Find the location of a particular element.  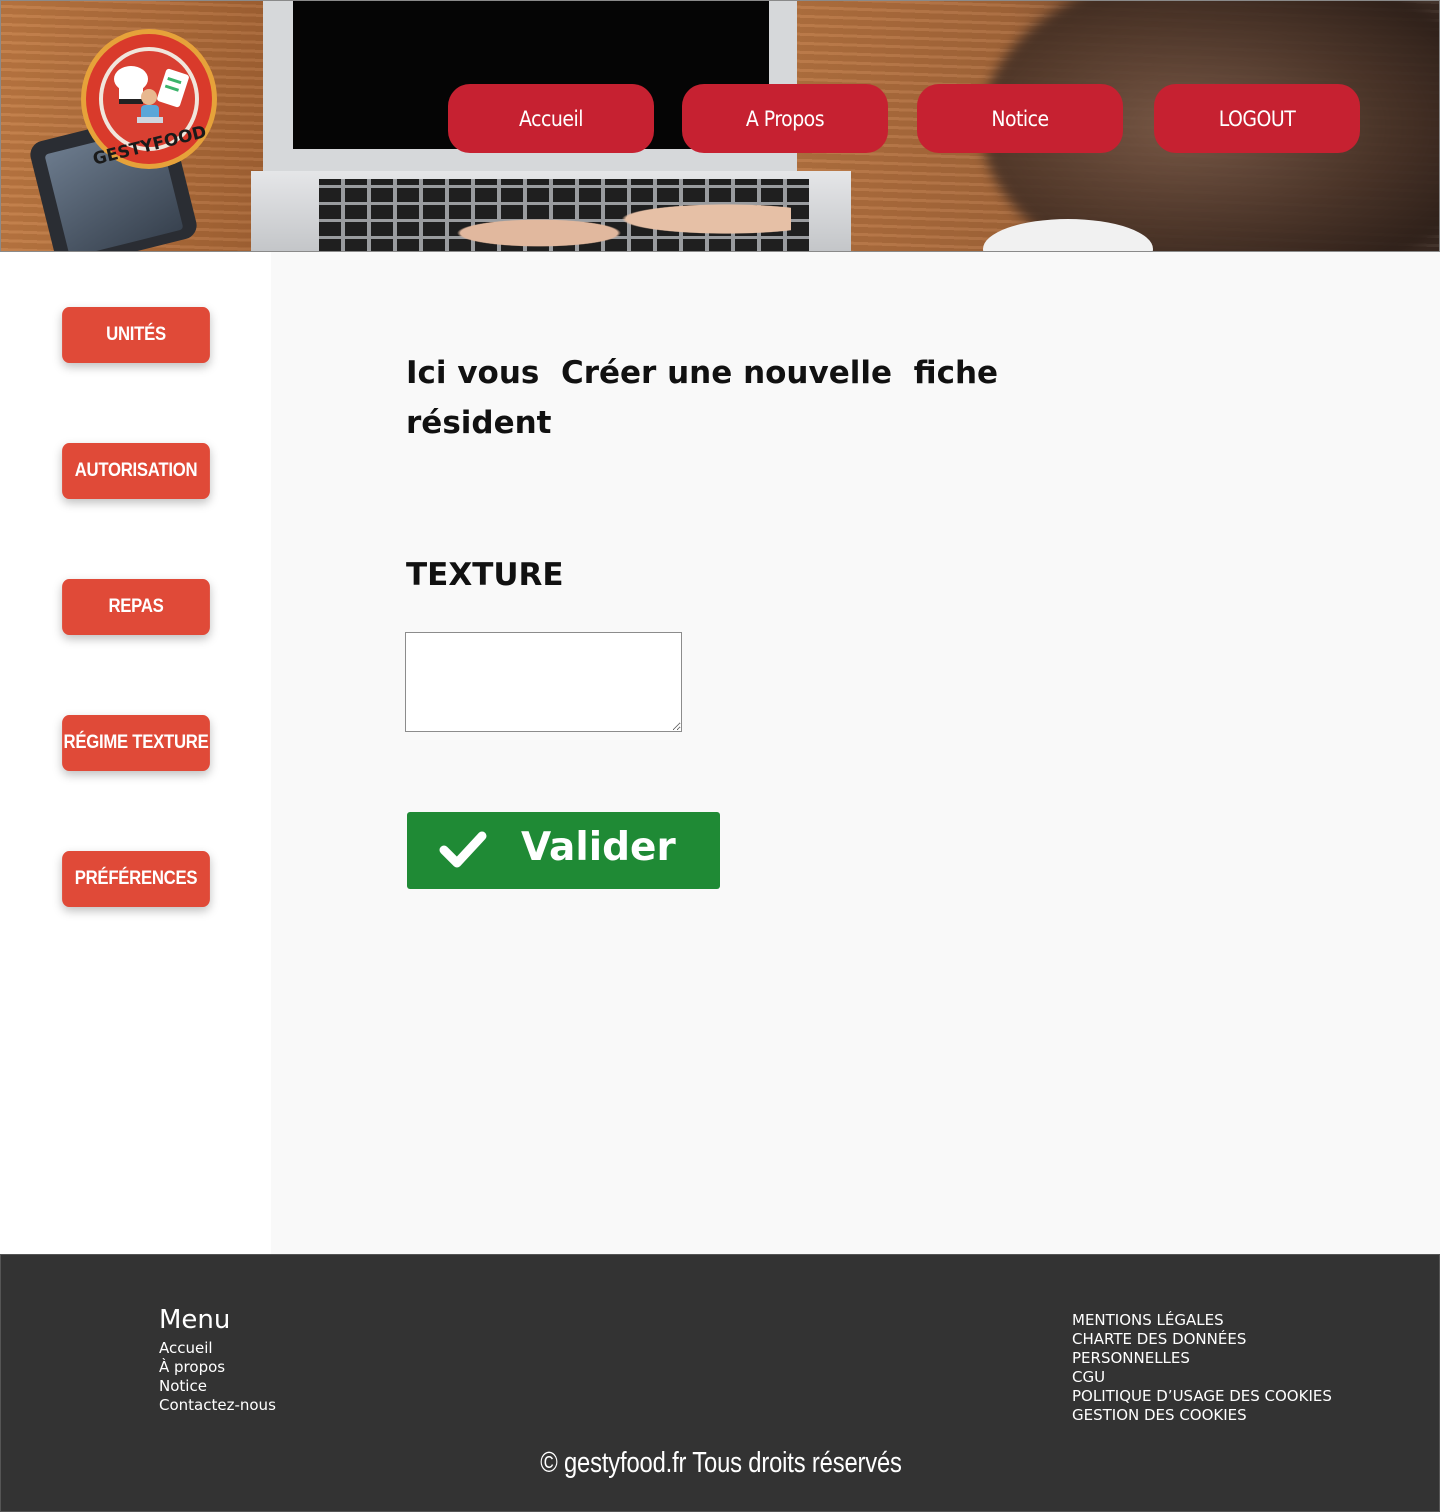

footer-link-notice: Notice is located at coordinates (217, 1386).